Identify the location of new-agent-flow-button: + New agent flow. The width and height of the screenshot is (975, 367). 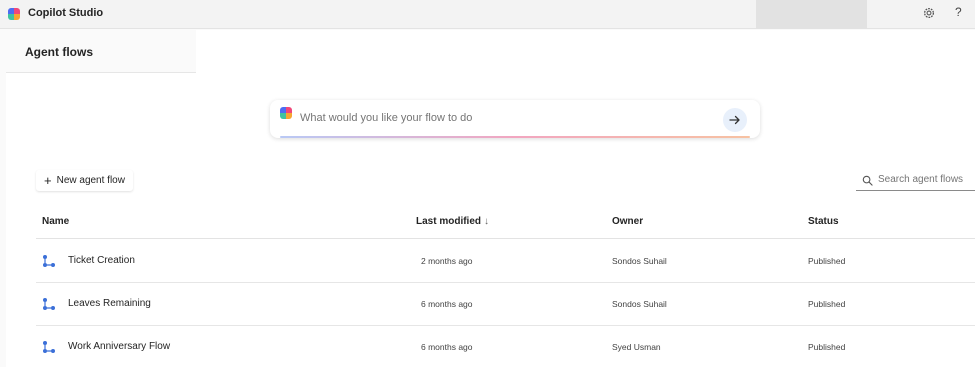
(84, 180).